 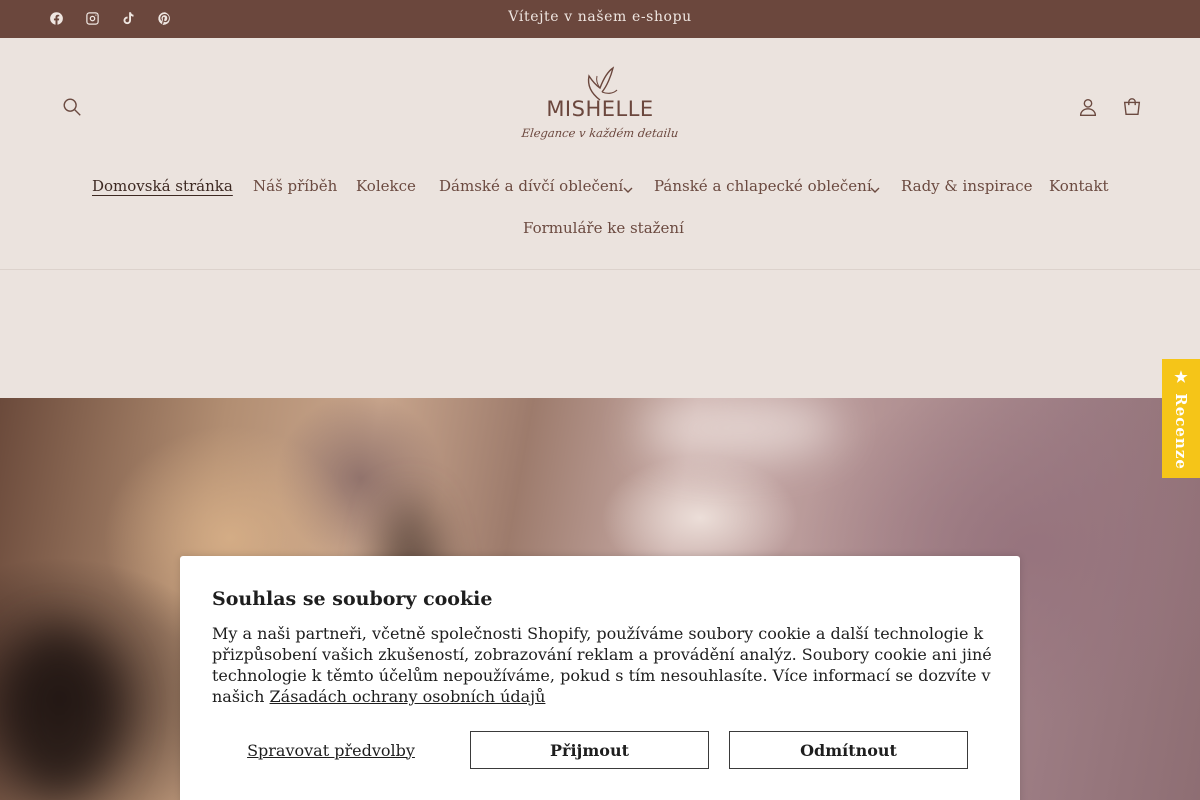 What do you see at coordinates (295, 186) in the screenshot?
I see `nav-our-story: Náš příběh` at bounding box center [295, 186].